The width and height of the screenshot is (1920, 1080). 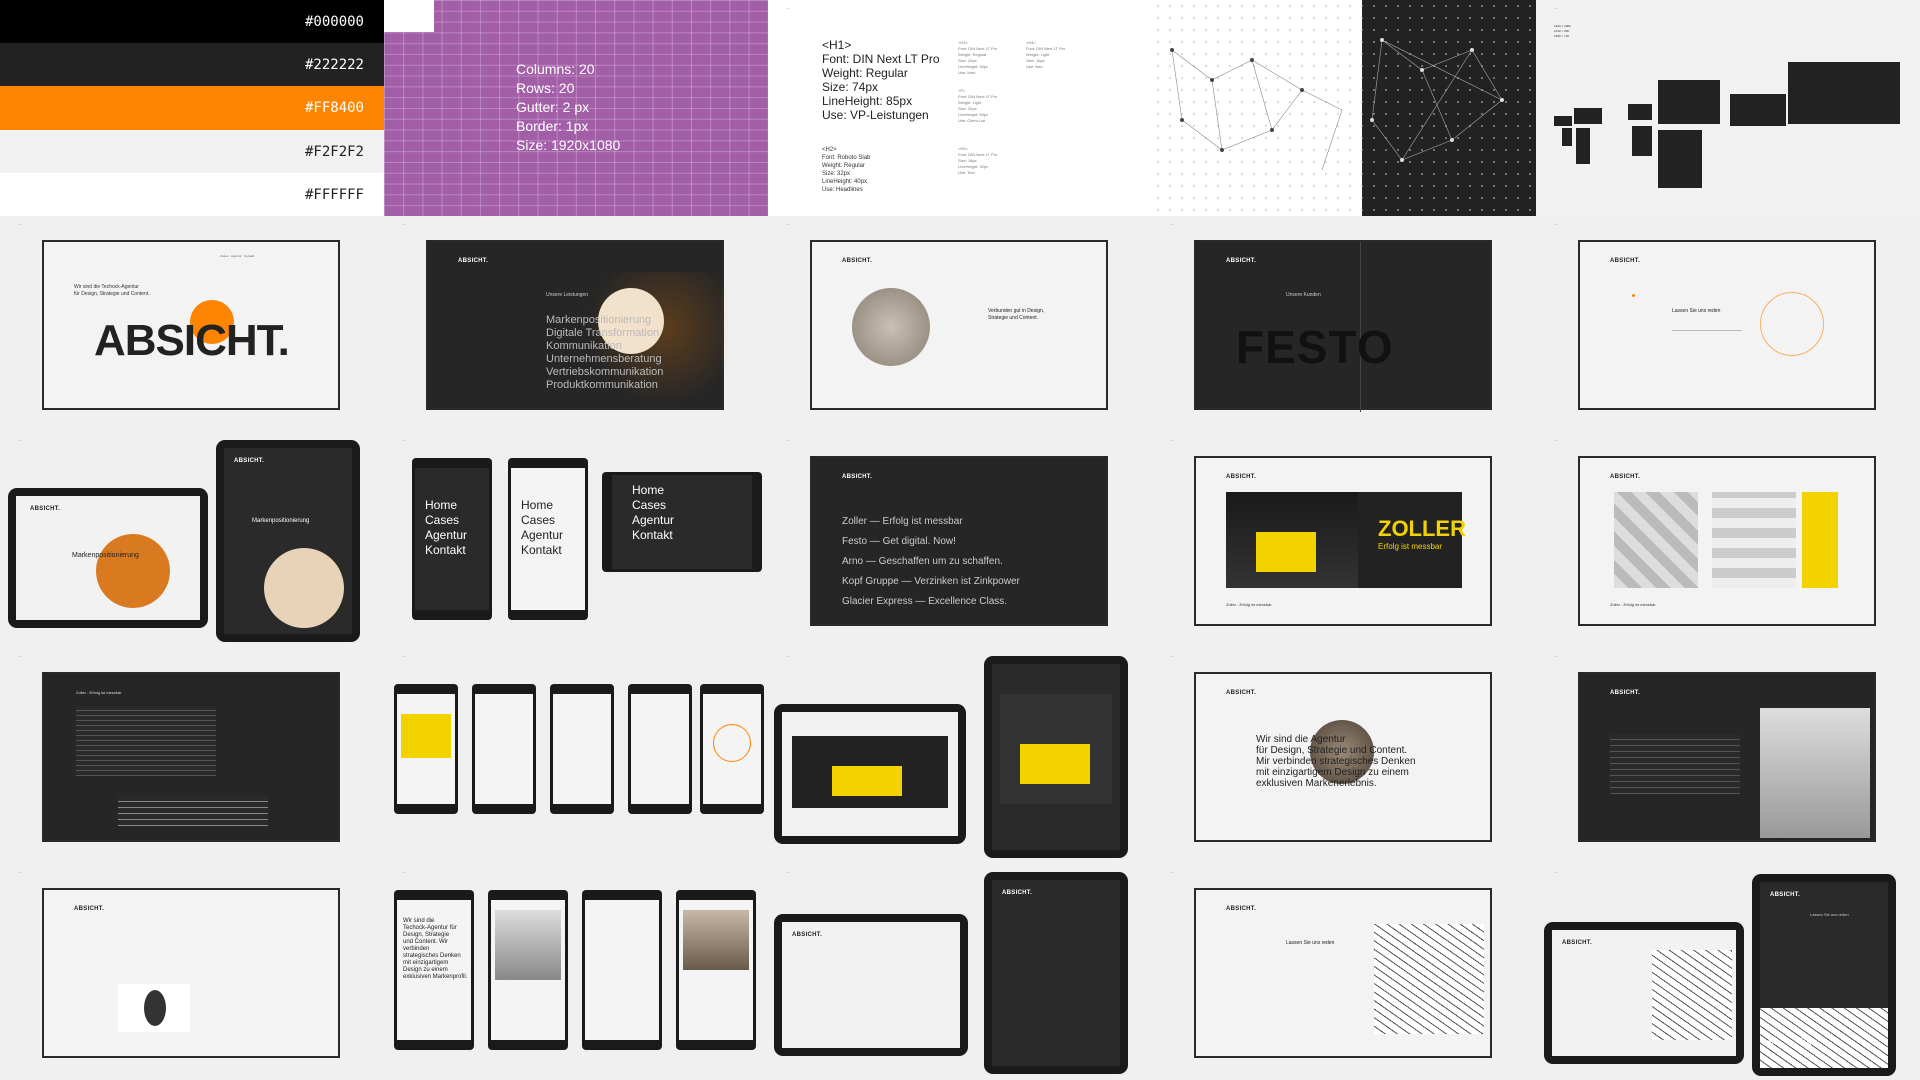 I want to click on monitor: ABSICHT. Lassen Sie uns reden, so click(x=1343, y=973).